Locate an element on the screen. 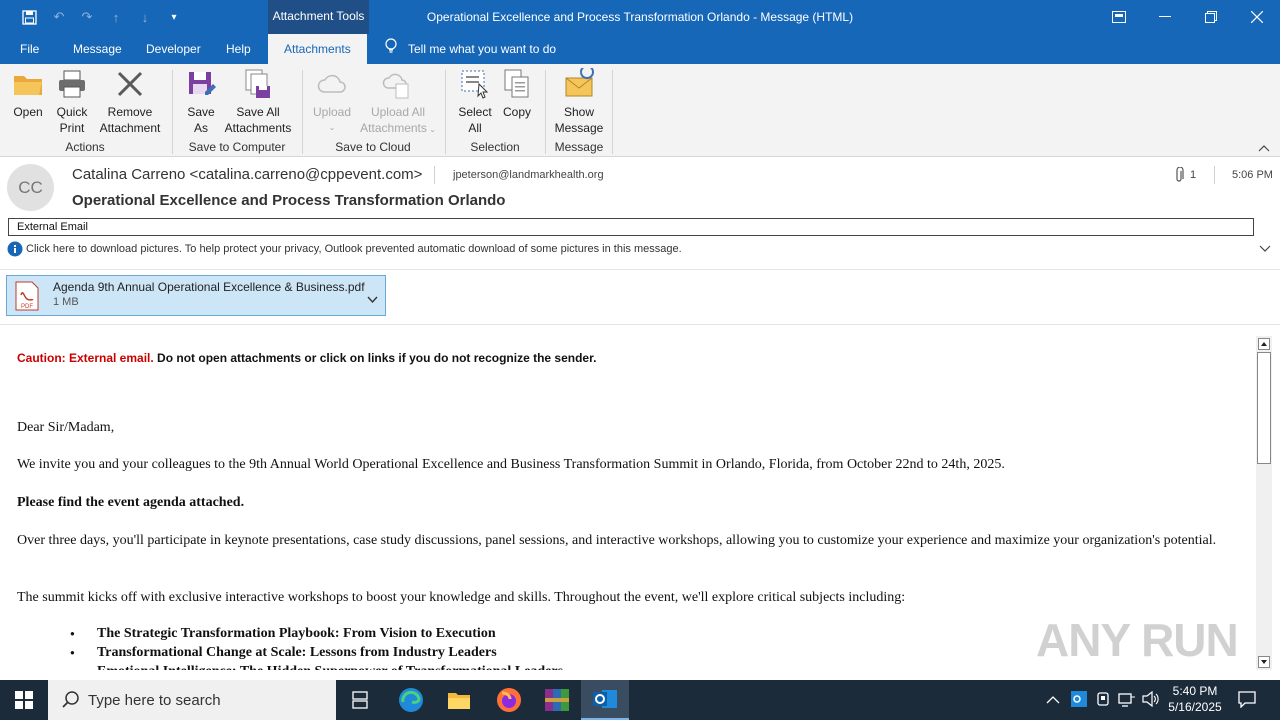 This screenshot has height=720, width=1280. chevron-down-icon: ⌄ is located at coordinates (332, 127).